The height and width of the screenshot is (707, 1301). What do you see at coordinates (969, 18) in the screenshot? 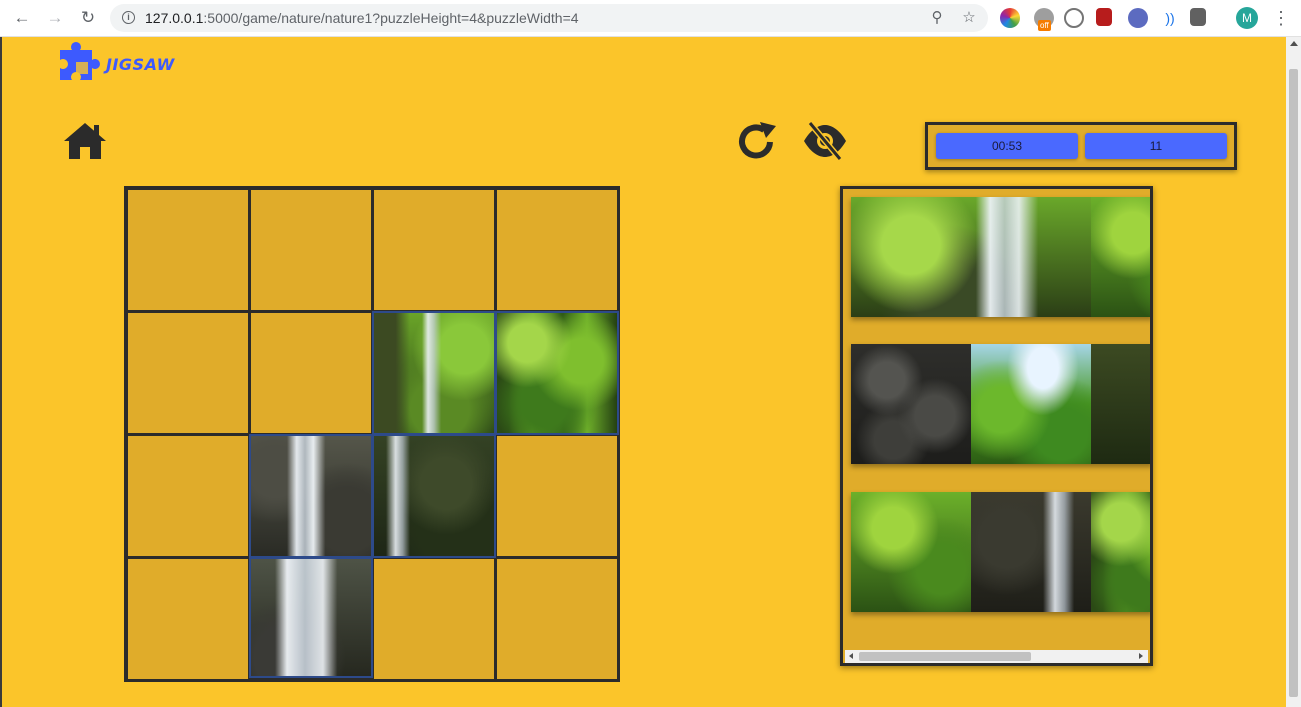
I see `bookmark-star-icon: ☆` at bounding box center [969, 18].